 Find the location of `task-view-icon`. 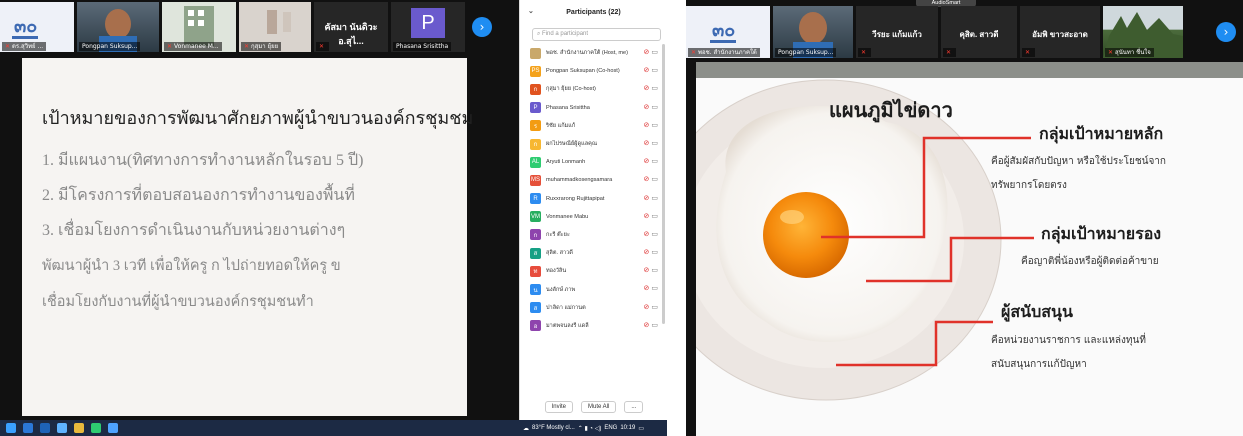

task-view-icon is located at coordinates (45, 428).